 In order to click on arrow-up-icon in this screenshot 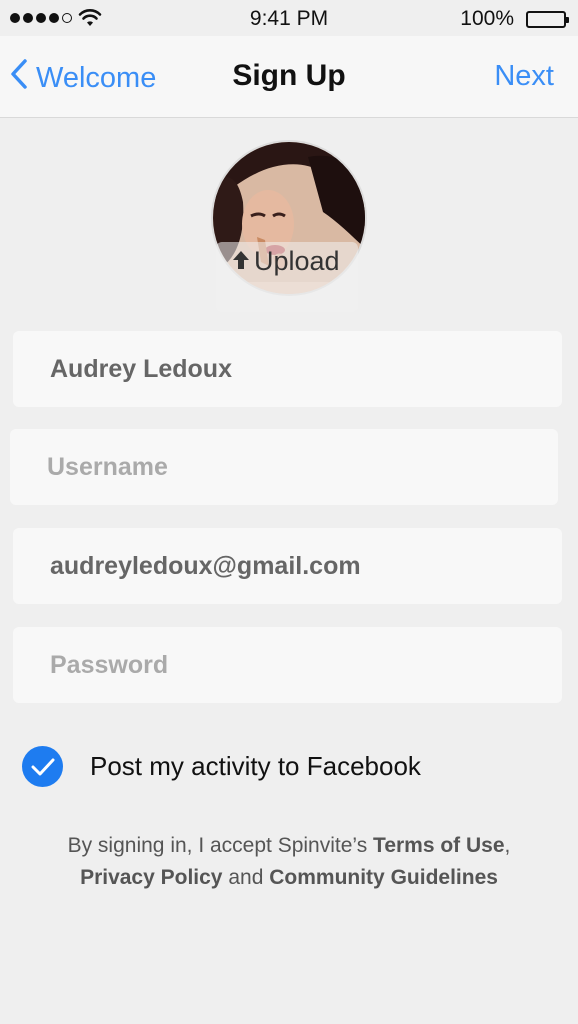, I will do `click(241, 261)`.